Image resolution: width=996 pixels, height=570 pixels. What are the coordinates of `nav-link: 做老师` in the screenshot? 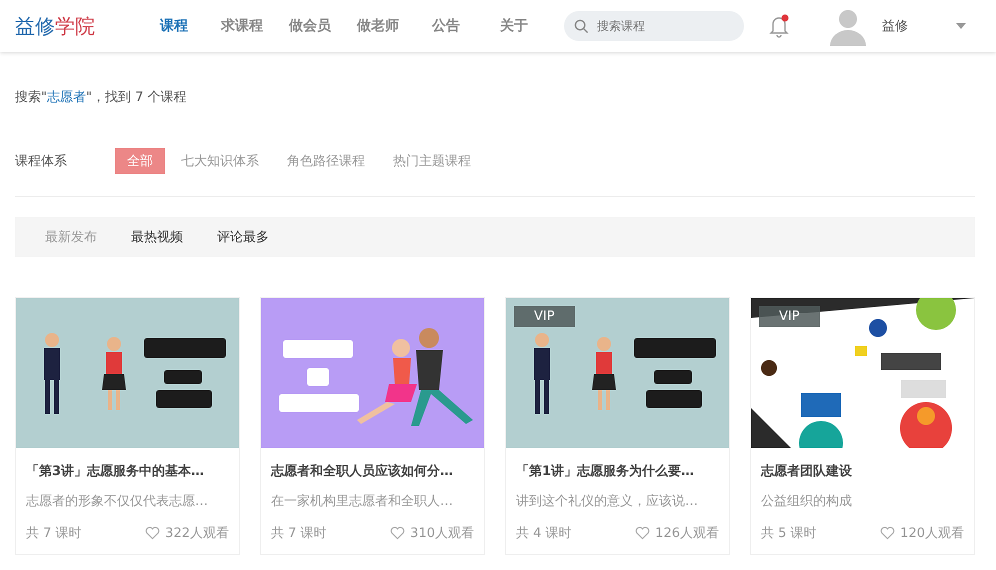 It's located at (378, 26).